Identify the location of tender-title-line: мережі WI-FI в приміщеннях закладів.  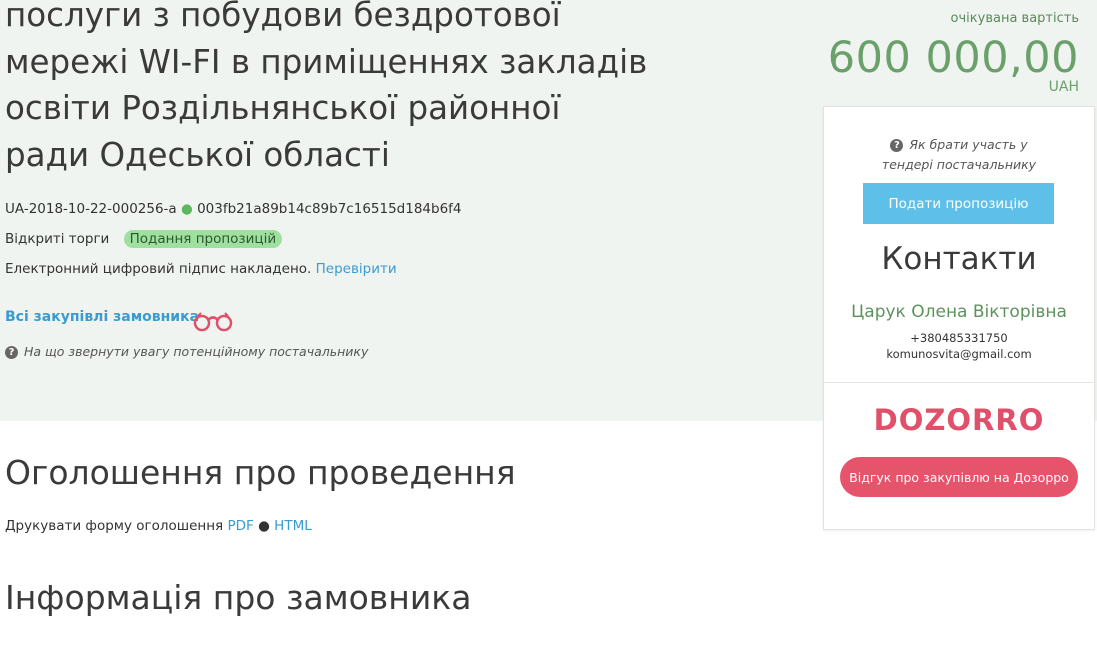
(326, 61).